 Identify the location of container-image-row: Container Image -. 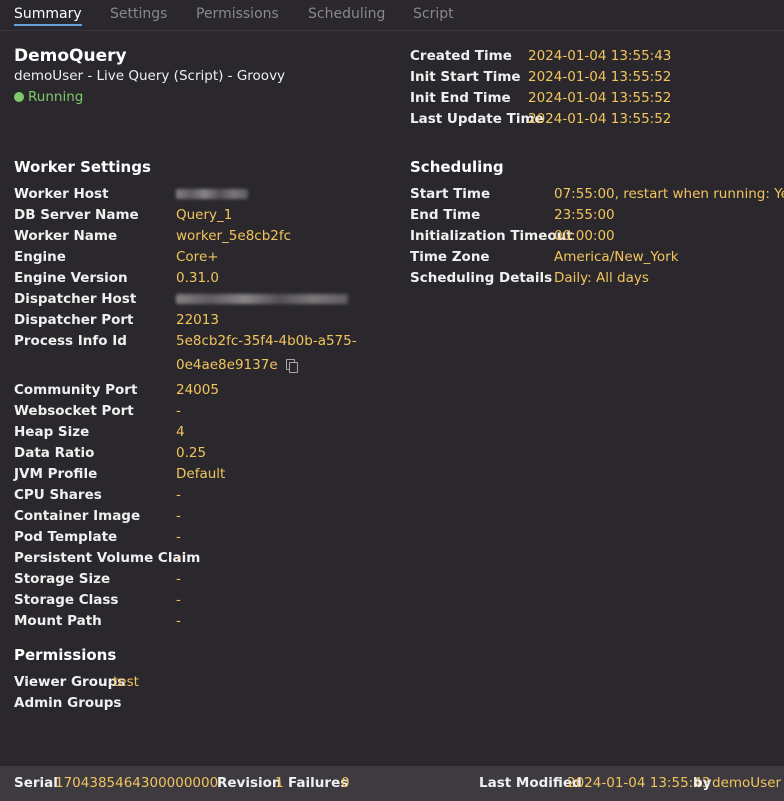
(204, 516).